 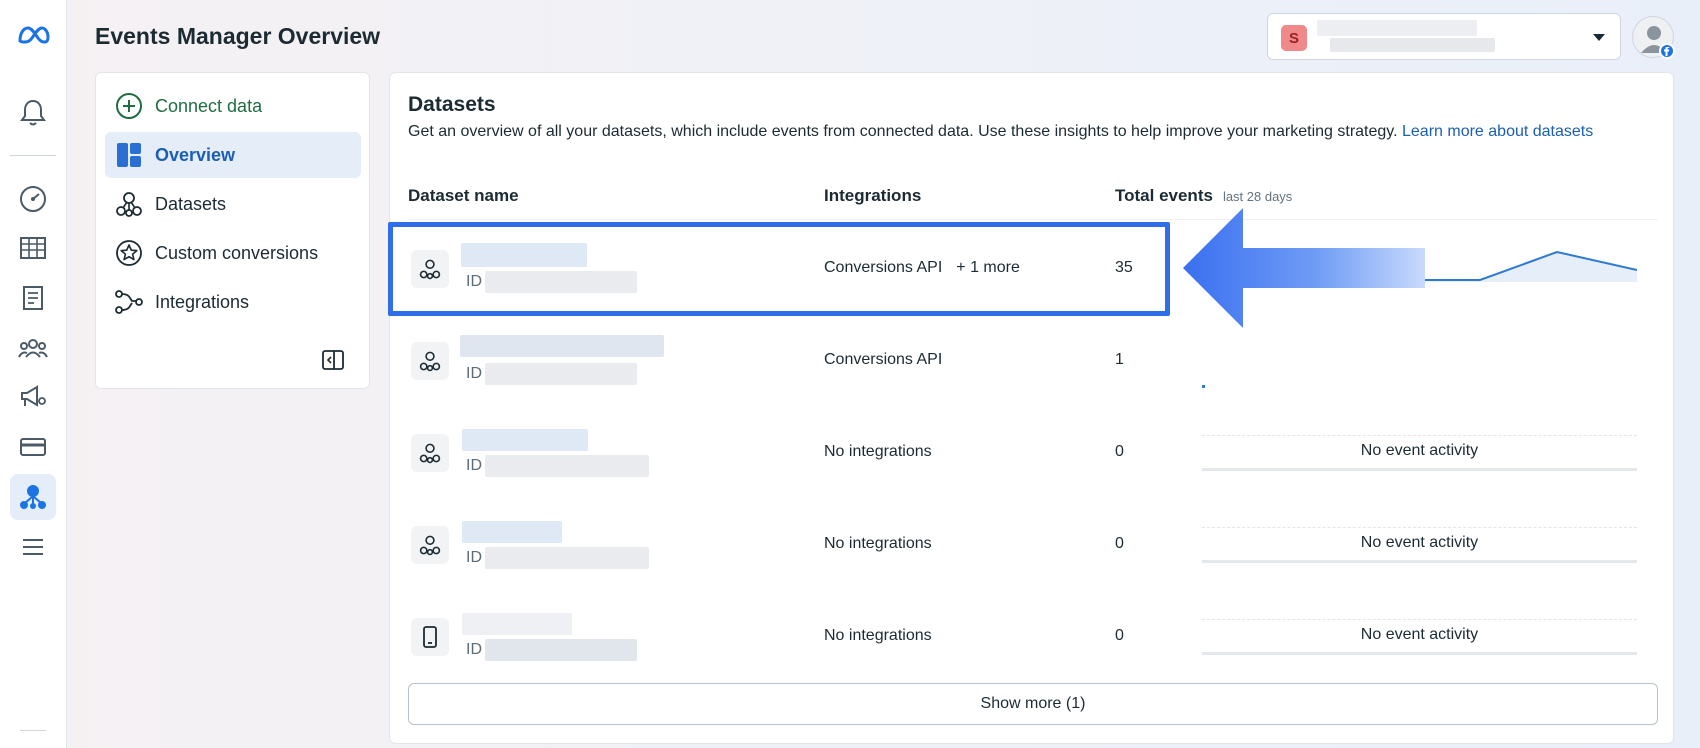 I want to click on integration-name: Conversions API, so click(x=883, y=359).